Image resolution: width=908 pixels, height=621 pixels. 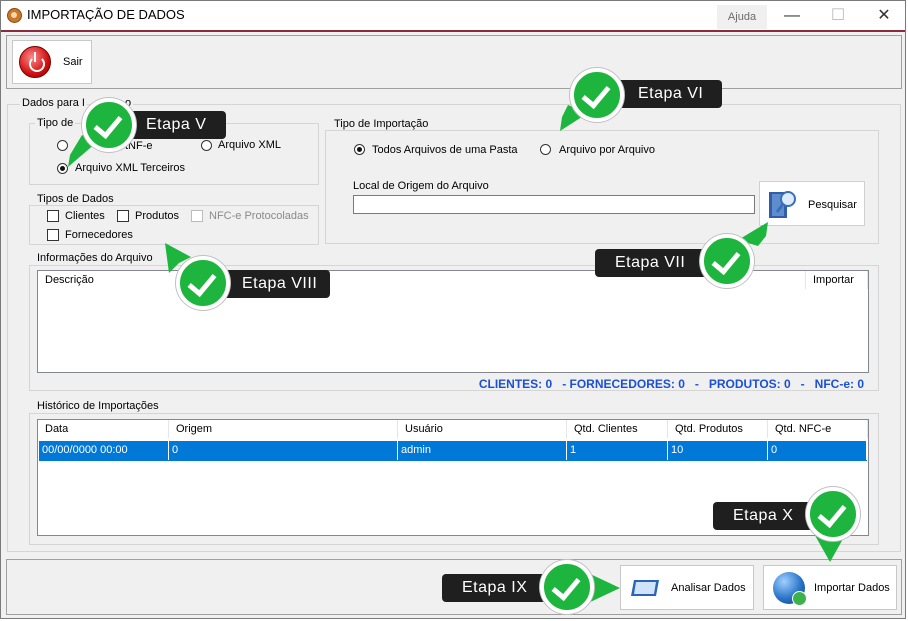 What do you see at coordinates (884, 16) in the screenshot?
I see `close-button: ✕` at bounding box center [884, 16].